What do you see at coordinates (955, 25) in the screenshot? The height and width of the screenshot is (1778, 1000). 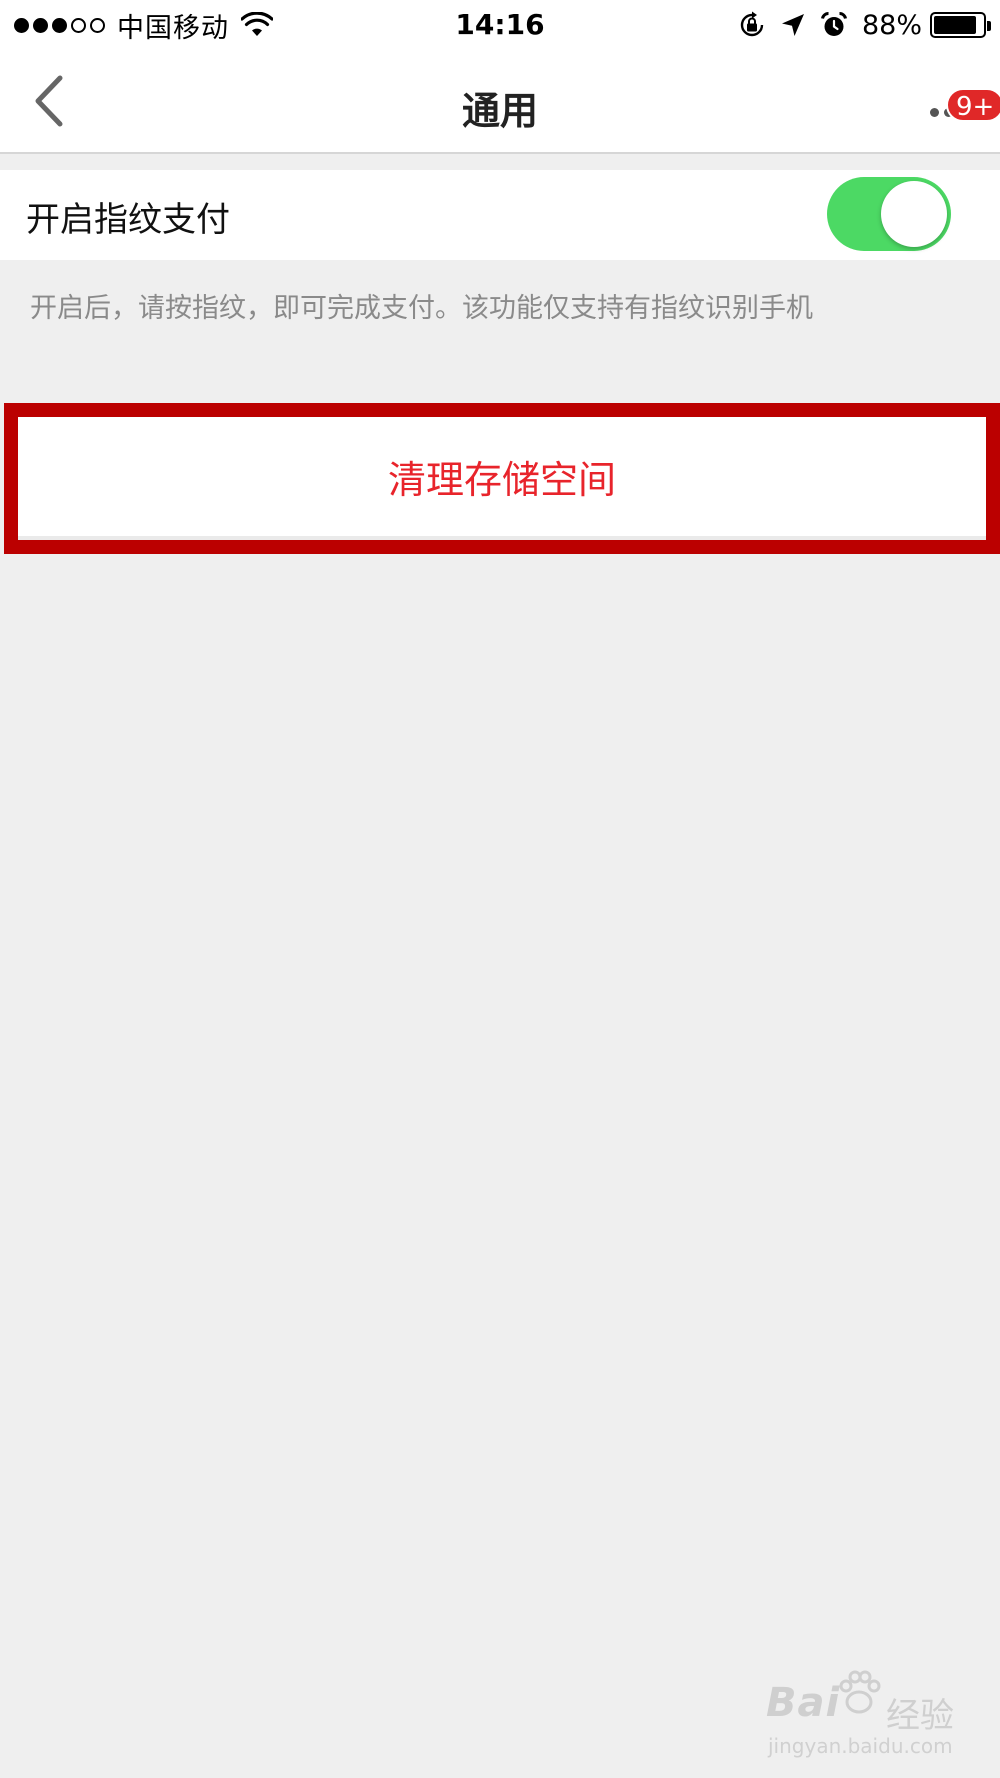 I see `battery-fill` at bounding box center [955, 25].